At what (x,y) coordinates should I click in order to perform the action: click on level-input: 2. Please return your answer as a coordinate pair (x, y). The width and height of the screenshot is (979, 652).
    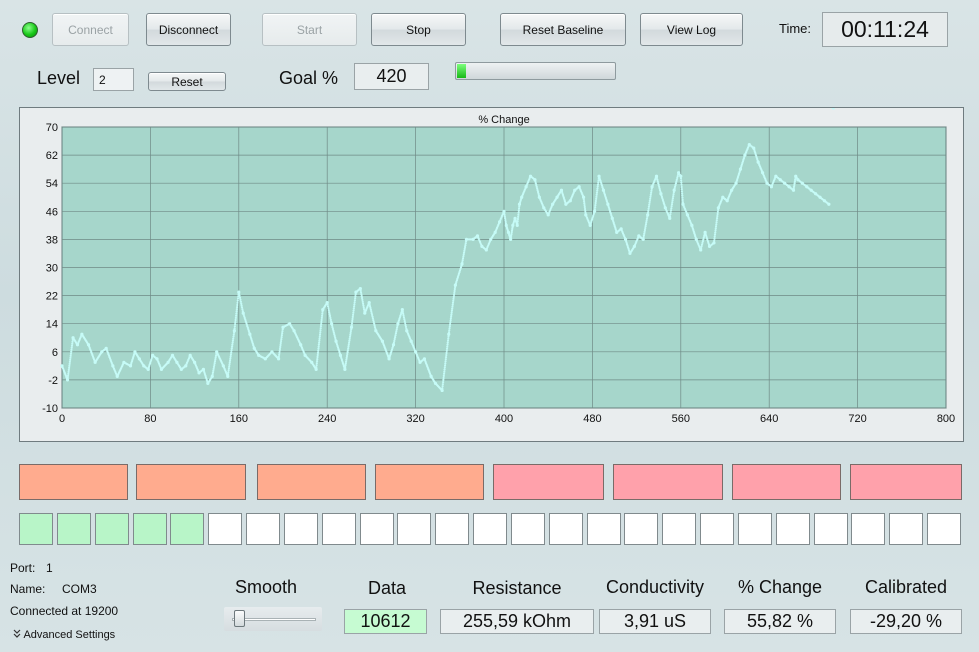
    Looking at the image, I should click on (113, 79).